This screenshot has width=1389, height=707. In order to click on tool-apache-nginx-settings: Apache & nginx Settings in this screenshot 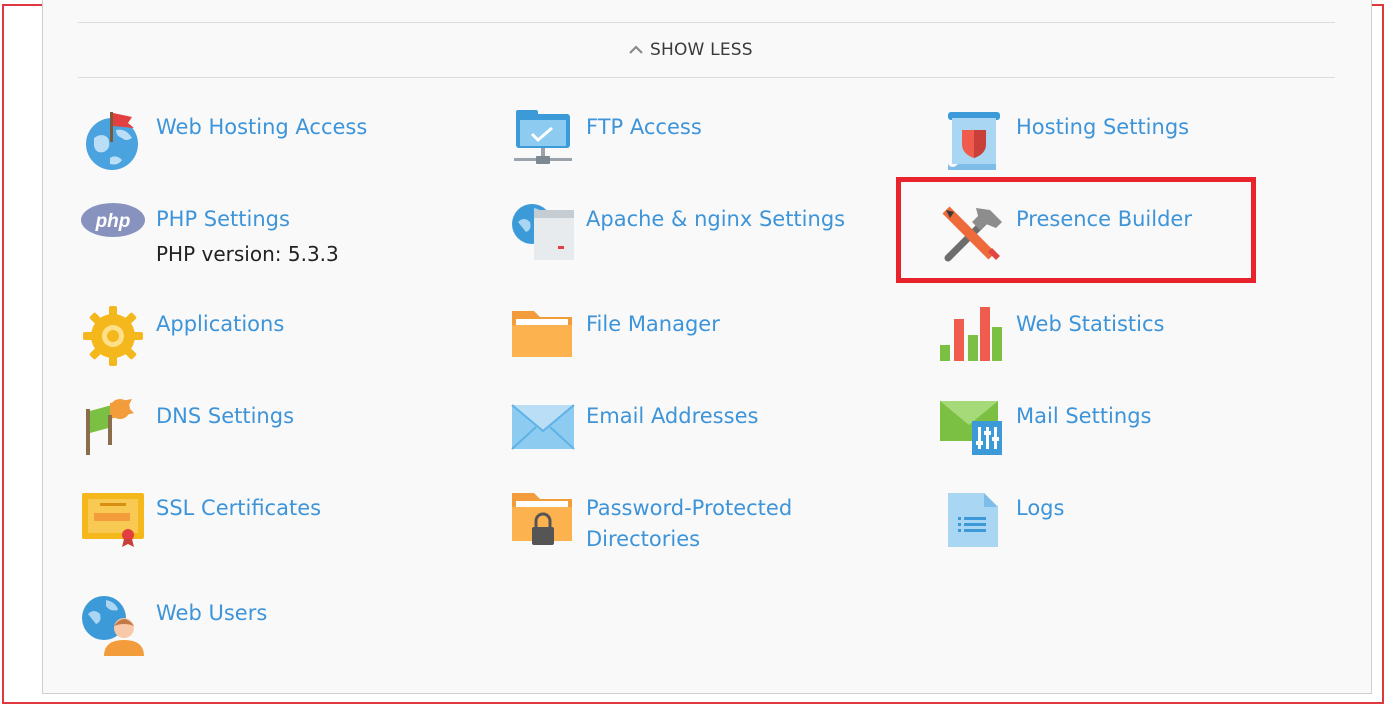, I will do `click(677, 233)`.